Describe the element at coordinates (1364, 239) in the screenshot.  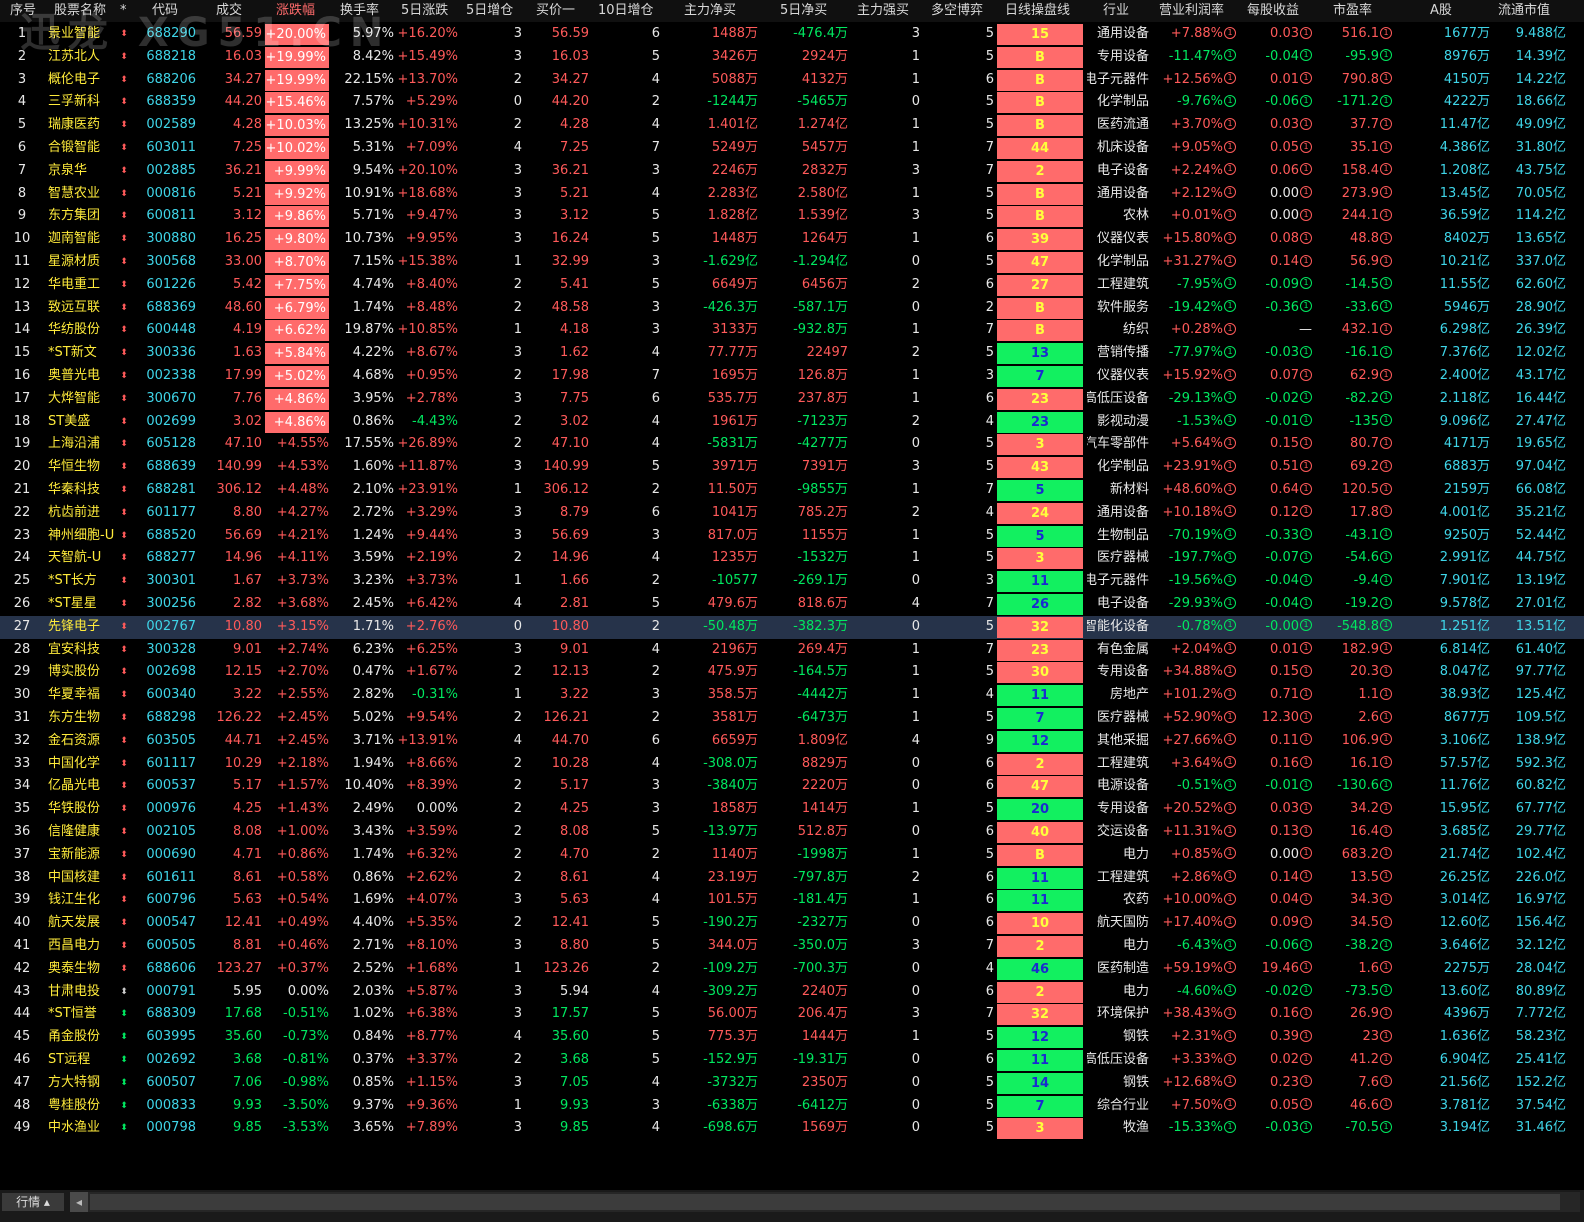
I see `cell-pe-value: 48.8` at that location.